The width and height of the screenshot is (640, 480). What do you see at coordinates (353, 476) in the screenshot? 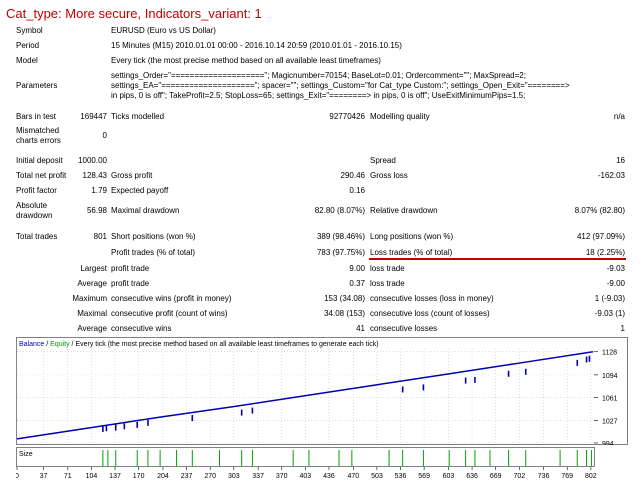
I see `x-tick-label: 470` at bounding box center [353, 476].